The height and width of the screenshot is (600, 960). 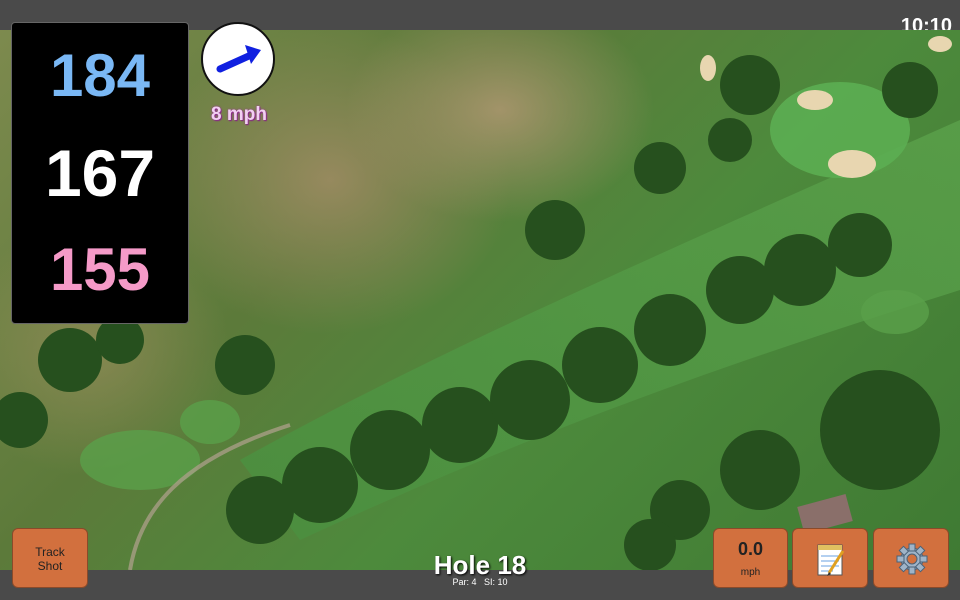 What do you see at coordinates (50, 552) in the screenshot?
I see `track-shot-label-line1: Track` at bounding box center [50, 552].